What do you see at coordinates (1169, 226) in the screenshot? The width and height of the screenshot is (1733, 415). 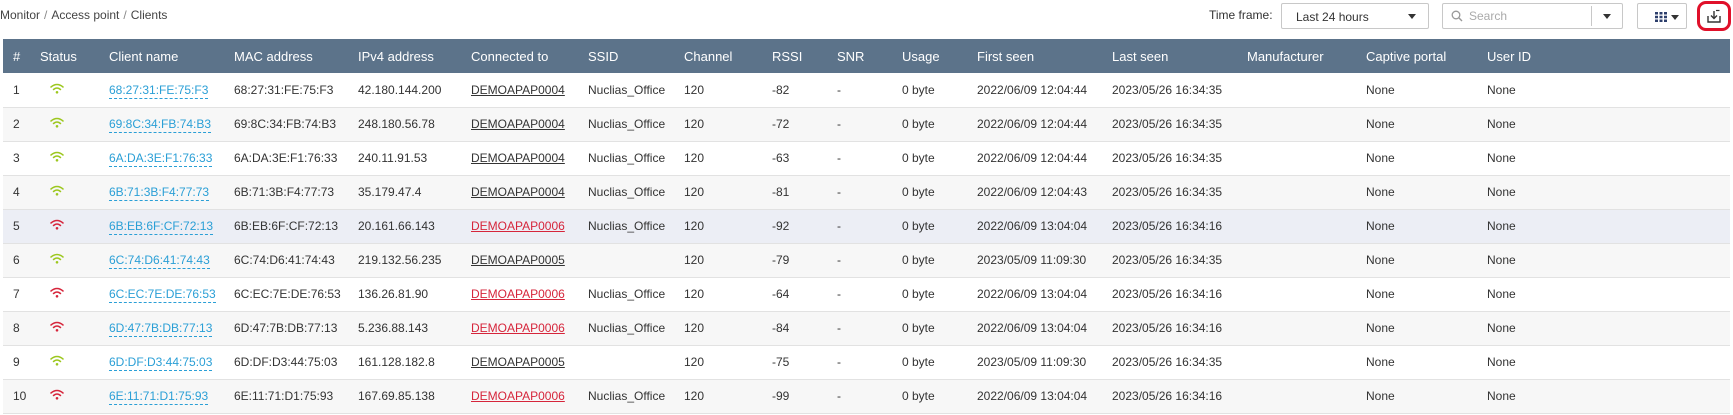 I see `cell-last-seen: 2023/05/26 16:34:16` at bounding box center [1169, 226].